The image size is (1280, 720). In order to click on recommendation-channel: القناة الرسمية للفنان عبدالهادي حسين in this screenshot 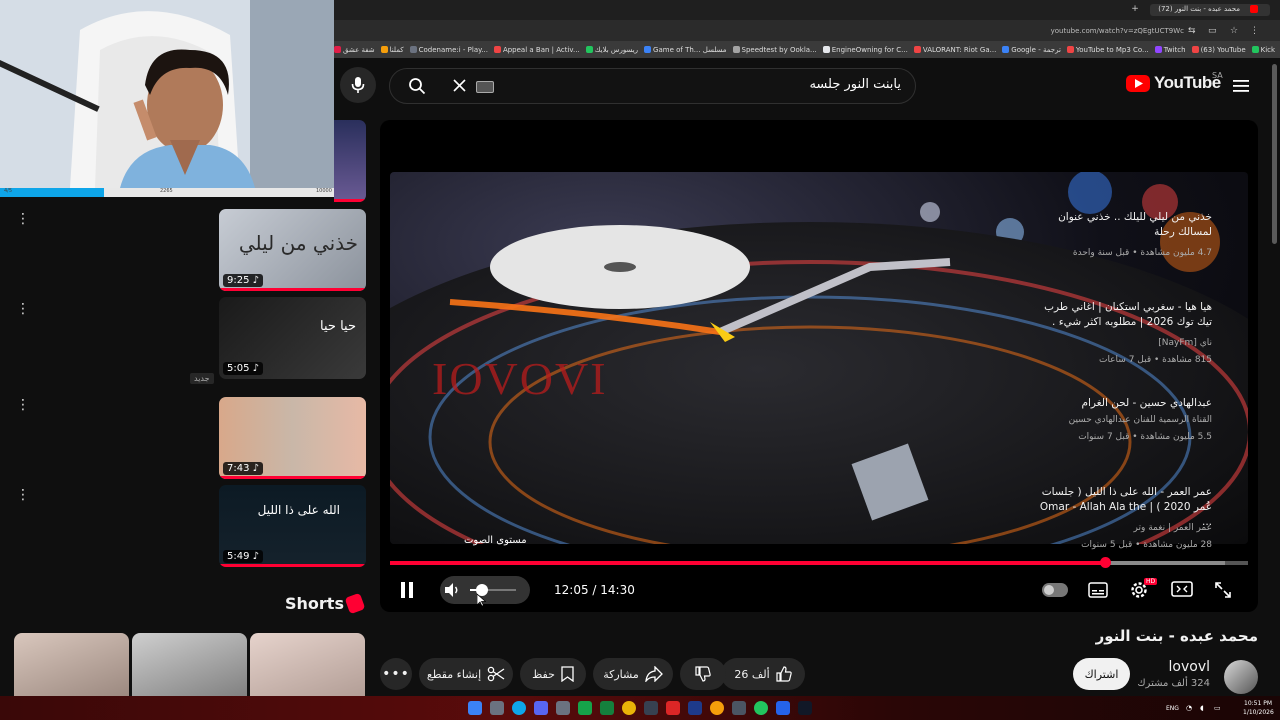, I will do `click(1122, 420)`.